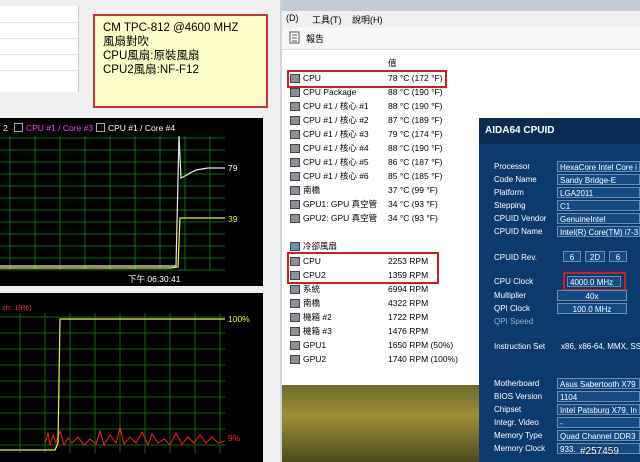  I want to click on cpu-graph-svg, so click(112, 203).